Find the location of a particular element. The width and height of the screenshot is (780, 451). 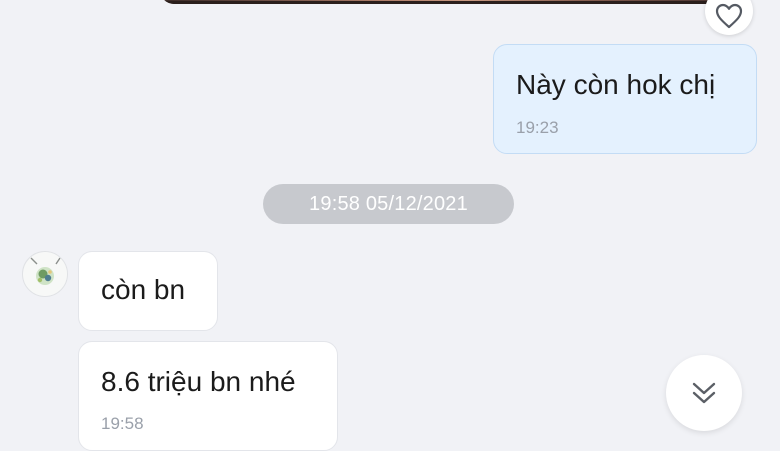

heart-icon is located at coordinates (729, 16).